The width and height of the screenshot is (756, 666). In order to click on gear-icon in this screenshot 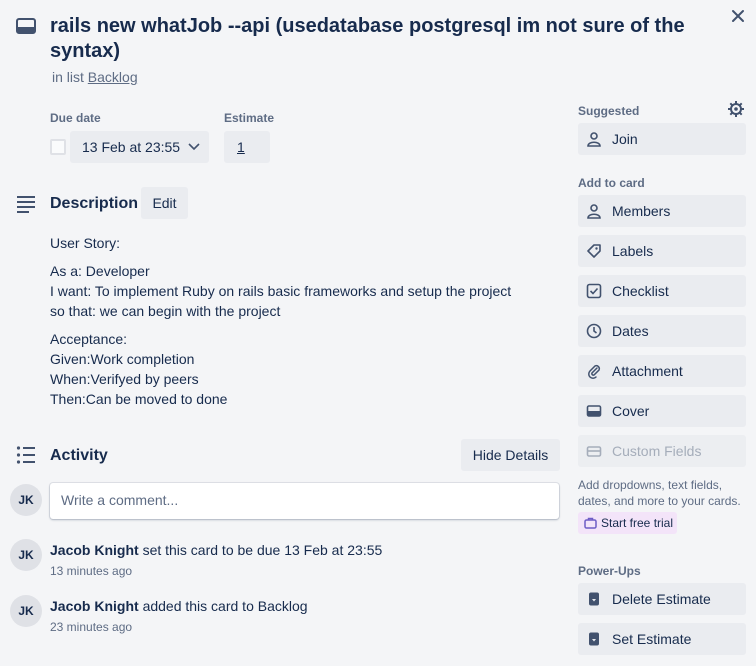, I will do `click(736, 109)`.